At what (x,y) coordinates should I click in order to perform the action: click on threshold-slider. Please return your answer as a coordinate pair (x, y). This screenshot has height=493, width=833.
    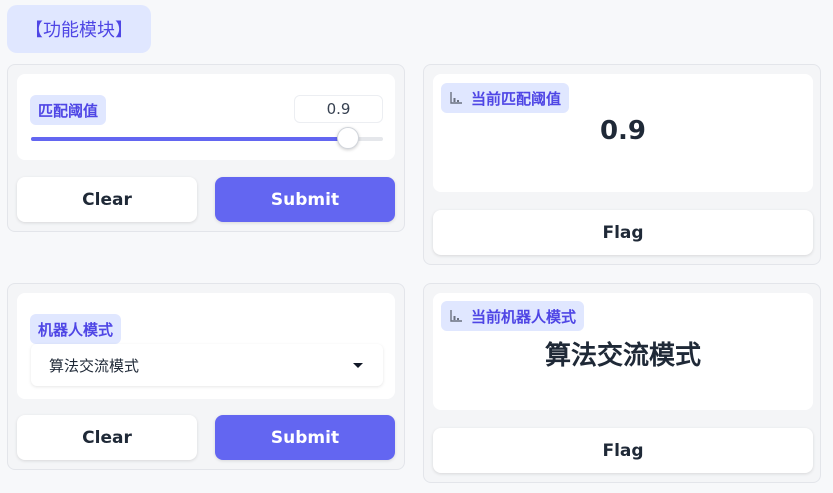
    Looking at the image, I should click on (207, 138).